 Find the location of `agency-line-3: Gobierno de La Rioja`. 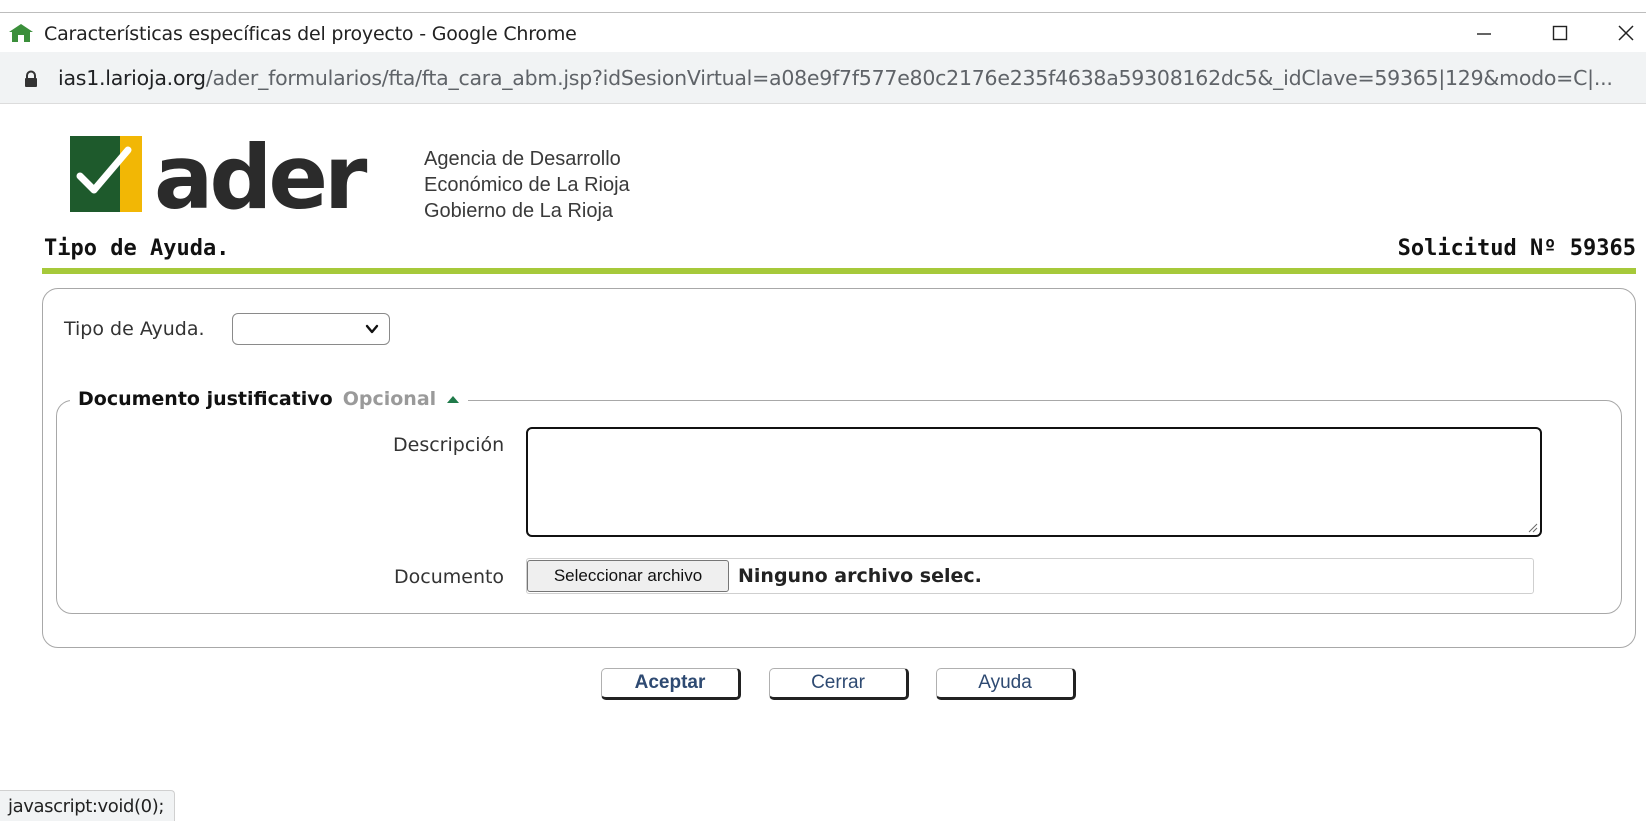

agency-line-3: Gobierno de La Rioja is located at coordinates (519, 211).